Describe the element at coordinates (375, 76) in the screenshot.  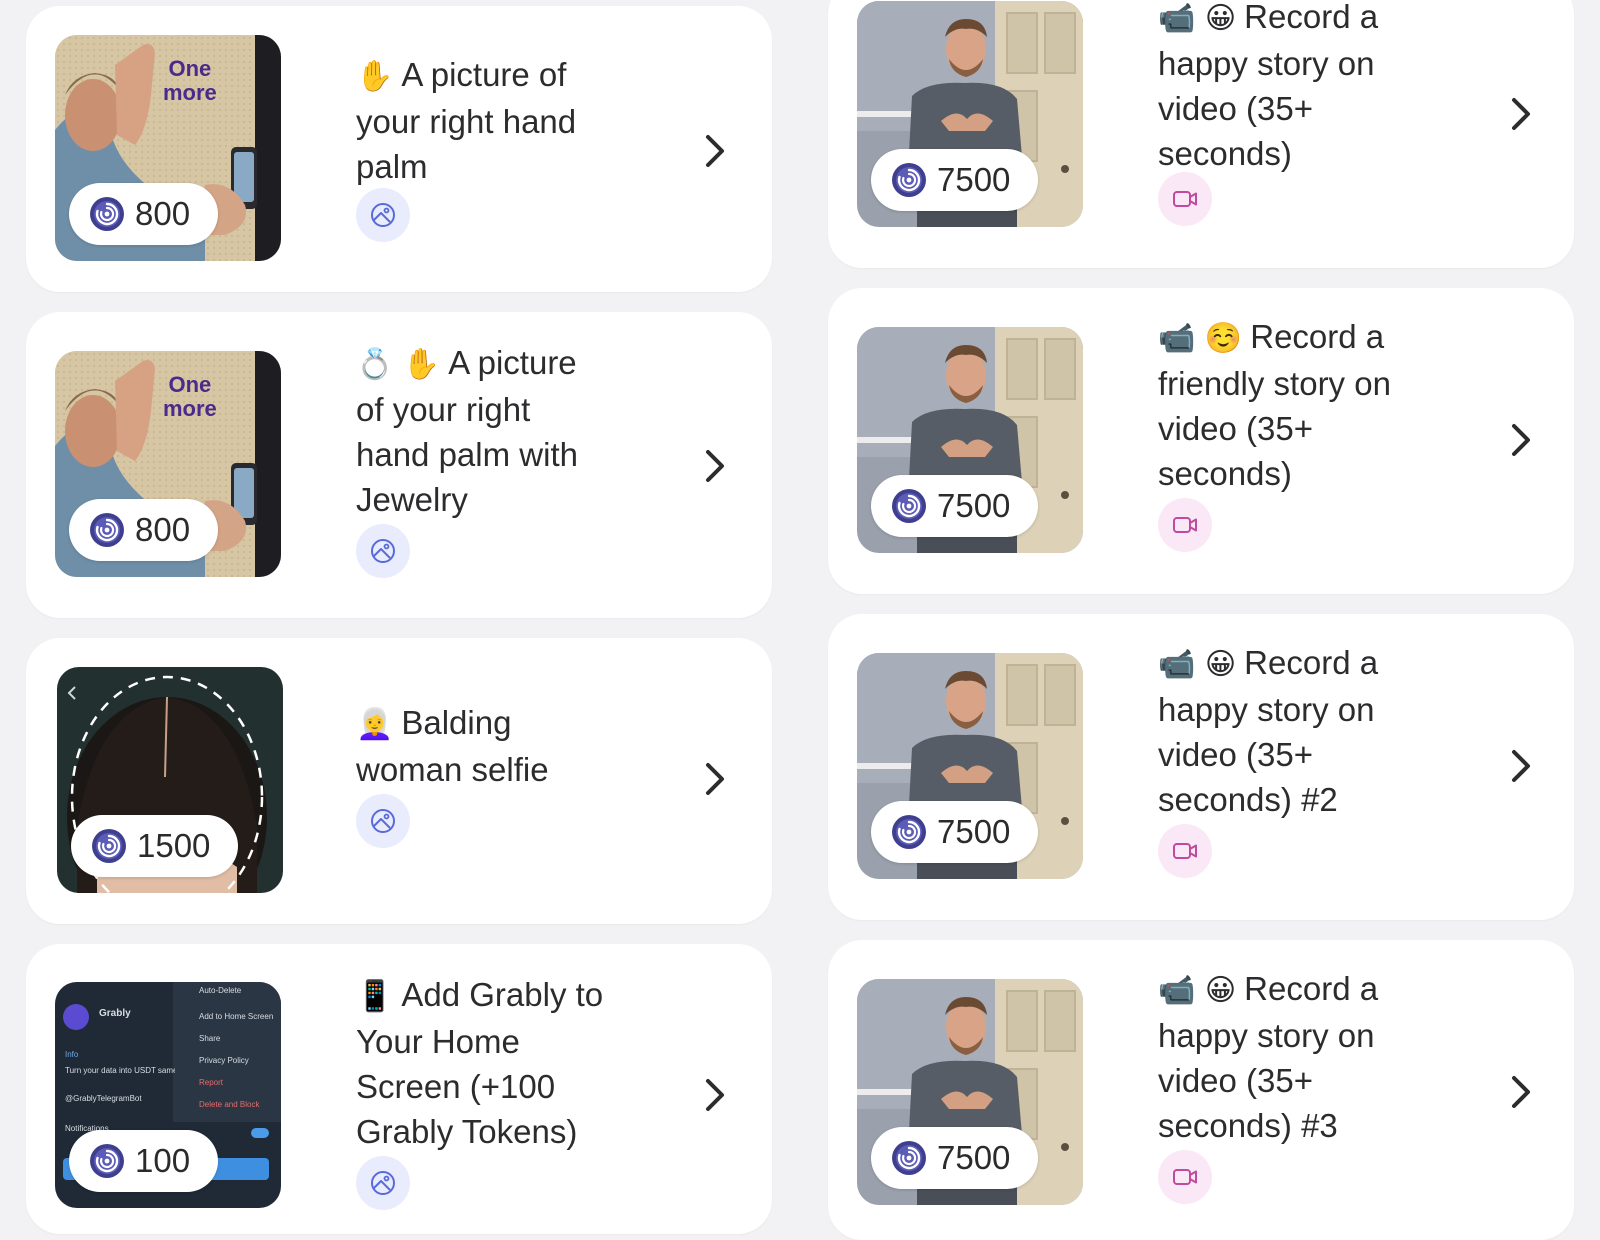
I see `title-emoji: ✋` at that location.